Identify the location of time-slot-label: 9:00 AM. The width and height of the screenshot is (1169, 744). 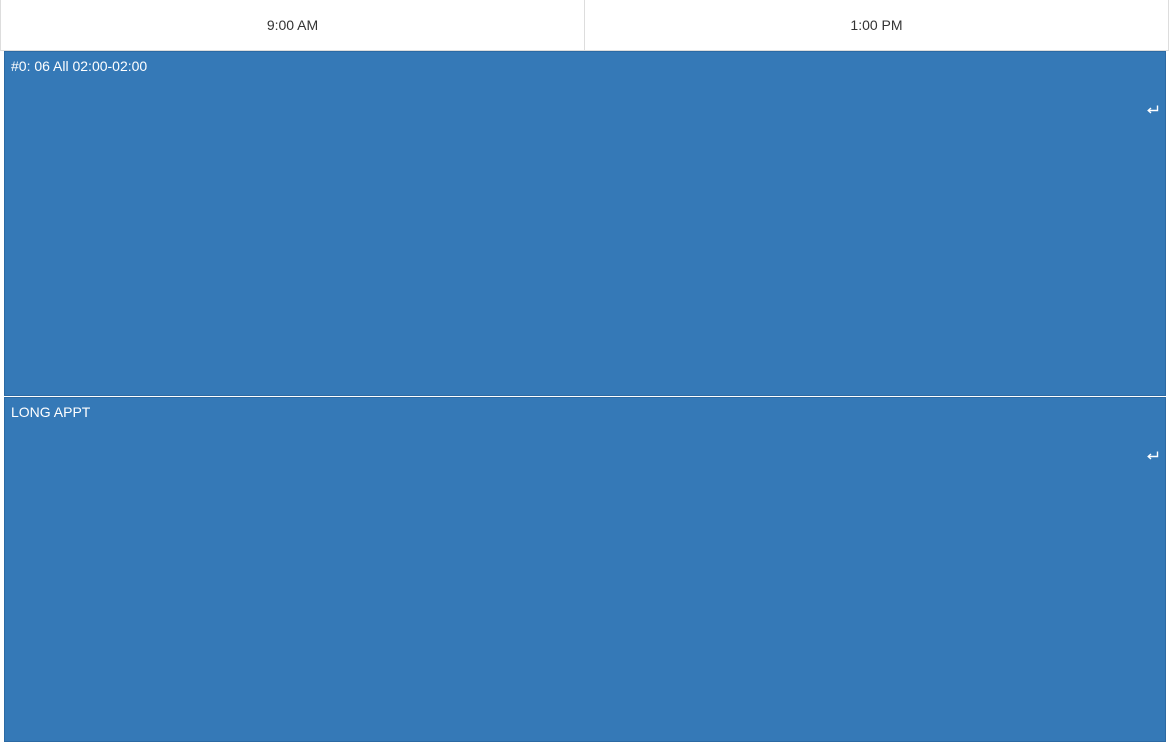
(292, 25).